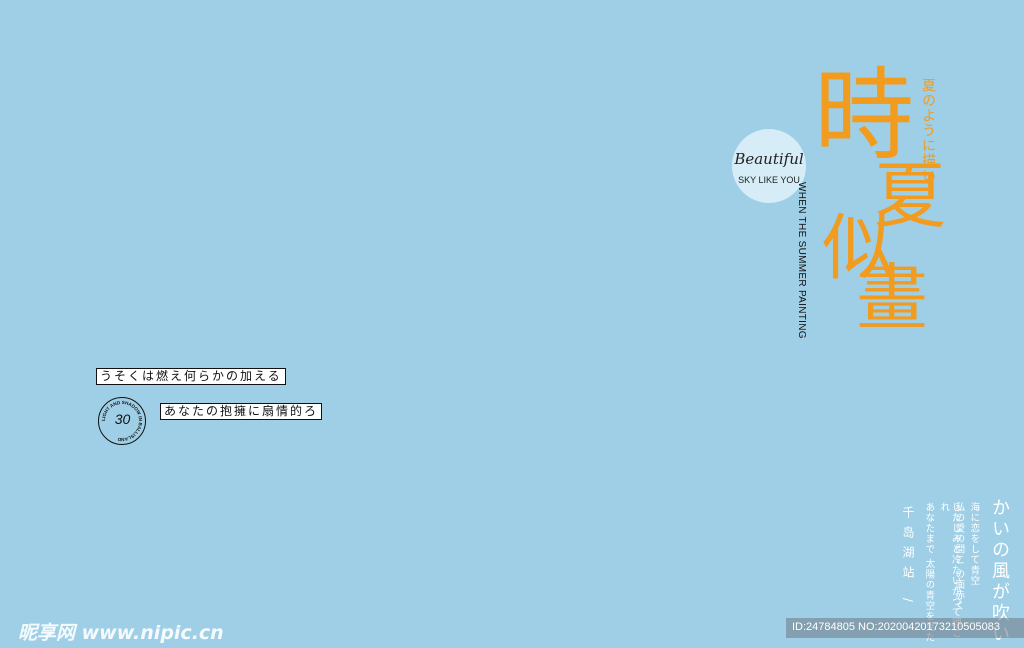  I want to click on stamp-number: 30, so click(122, 419).